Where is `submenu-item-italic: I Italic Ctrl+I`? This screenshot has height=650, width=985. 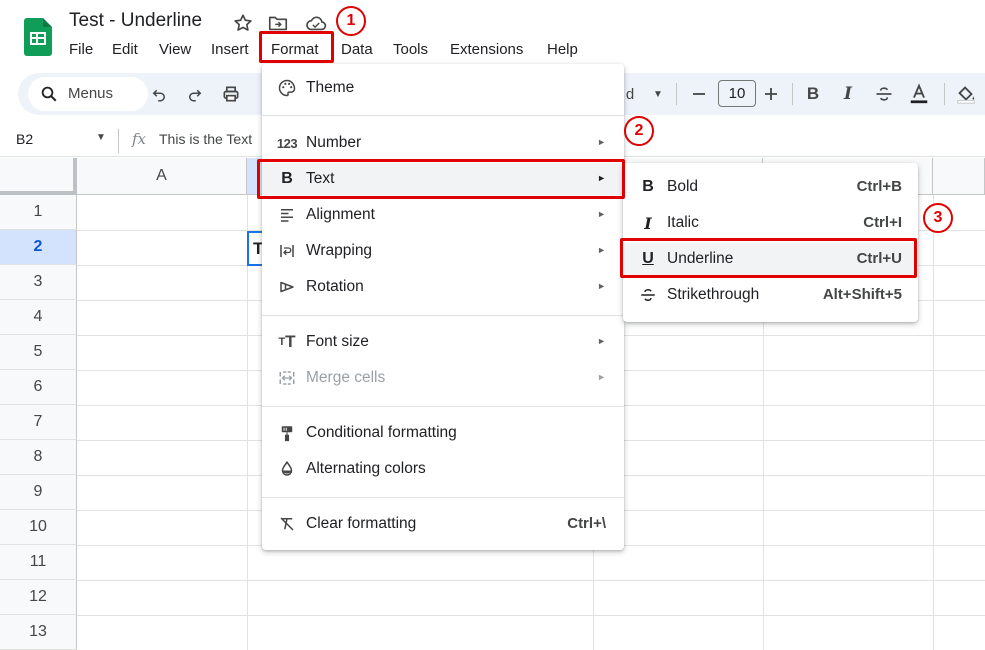
submenu-item-italic: I Italic Ctrl+I is located at coordinates (770, 223).